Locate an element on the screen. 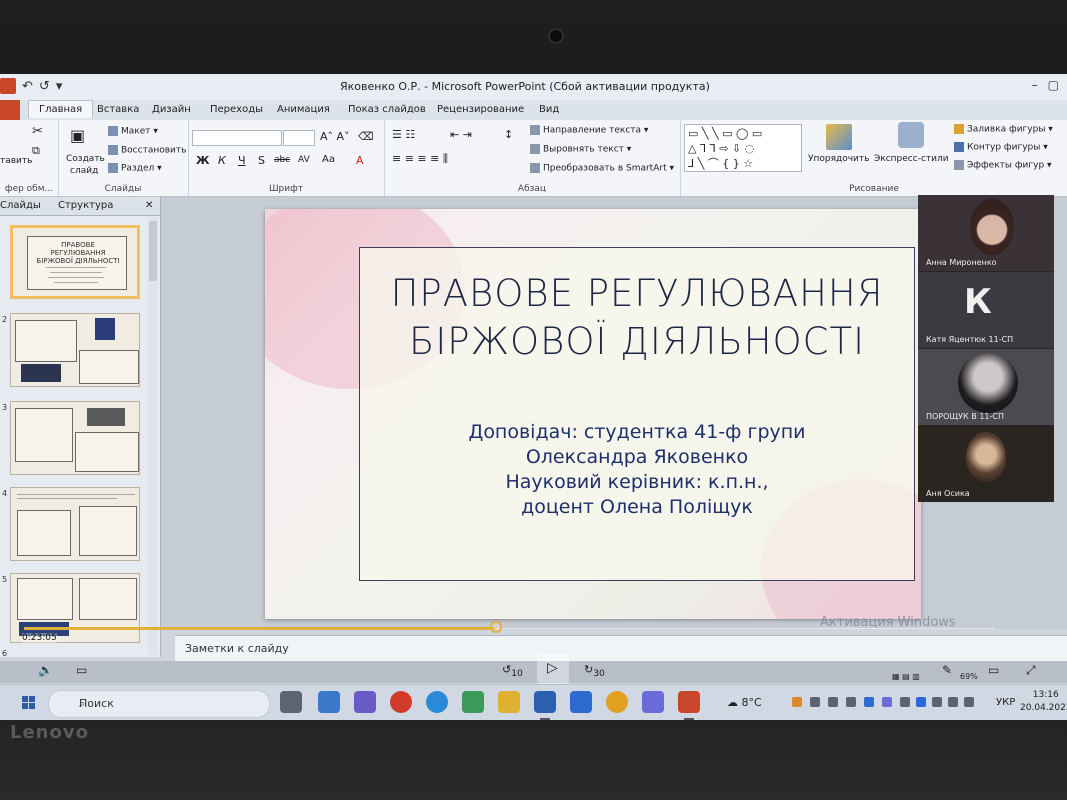 The height and width of the screenshot is (800, 1067). speaker-icon is located at coordinates (969, 702).